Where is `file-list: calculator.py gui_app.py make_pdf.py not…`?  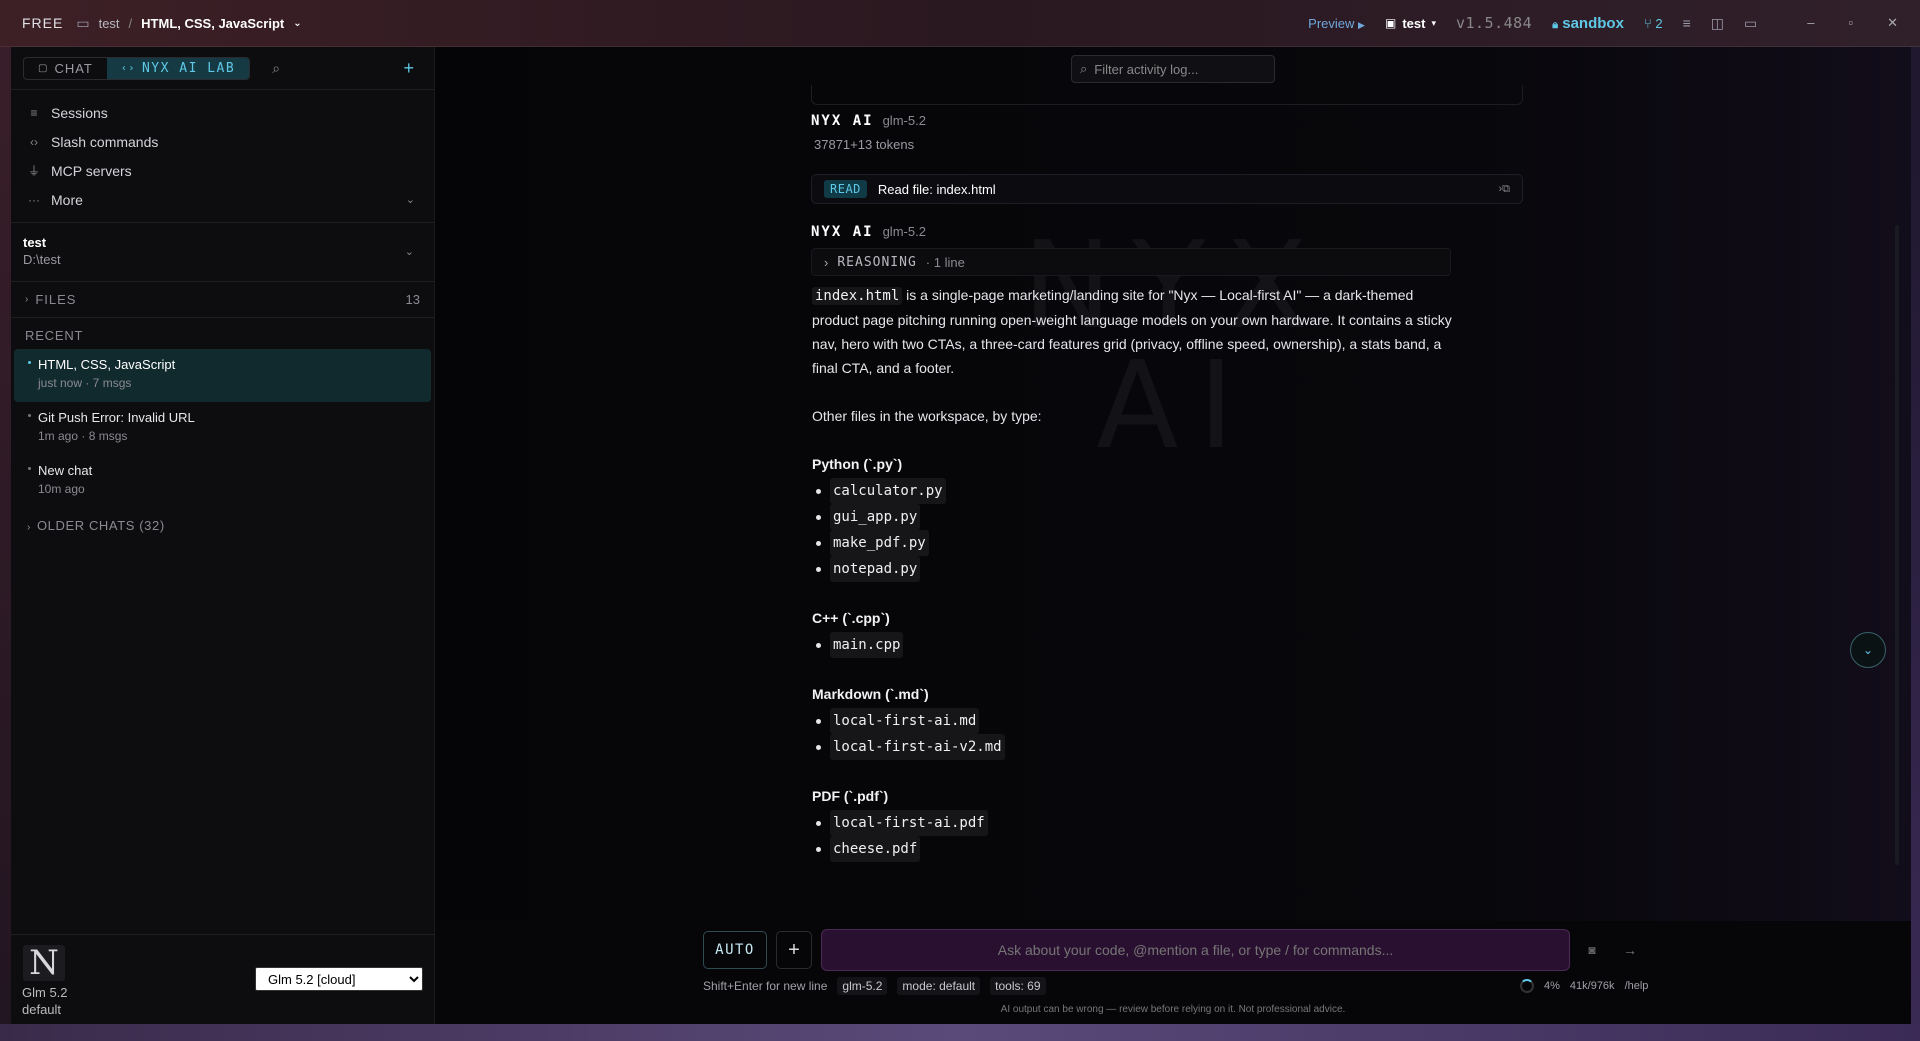
file-list: calculator.py gui_app.py make_pdf.py not… is located at coordinates (1132, 530).